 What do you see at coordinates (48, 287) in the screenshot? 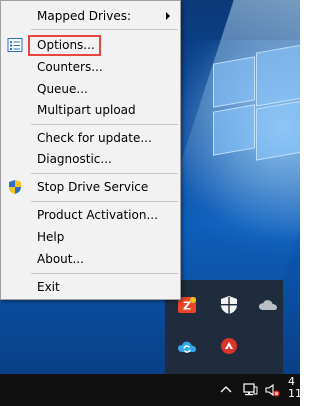
I see `menu-item-label: Exit` at bounding box center [48, 287].